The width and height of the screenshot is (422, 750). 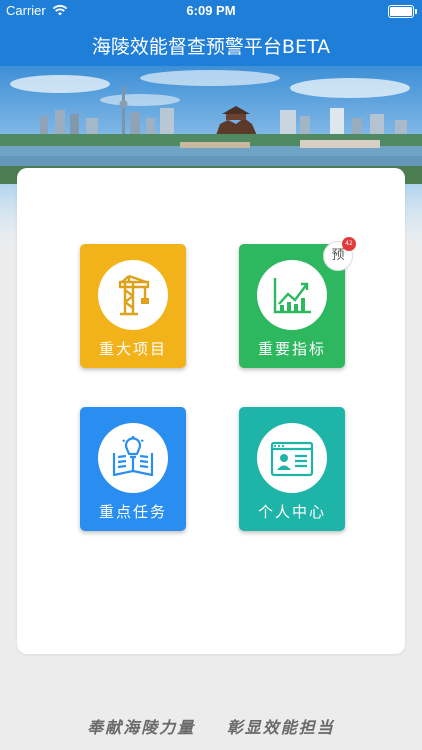 What do you see at coordinates (134, 295) in the screenshot?
I see `tower-crane-icon` at bounding box center [134, 295].